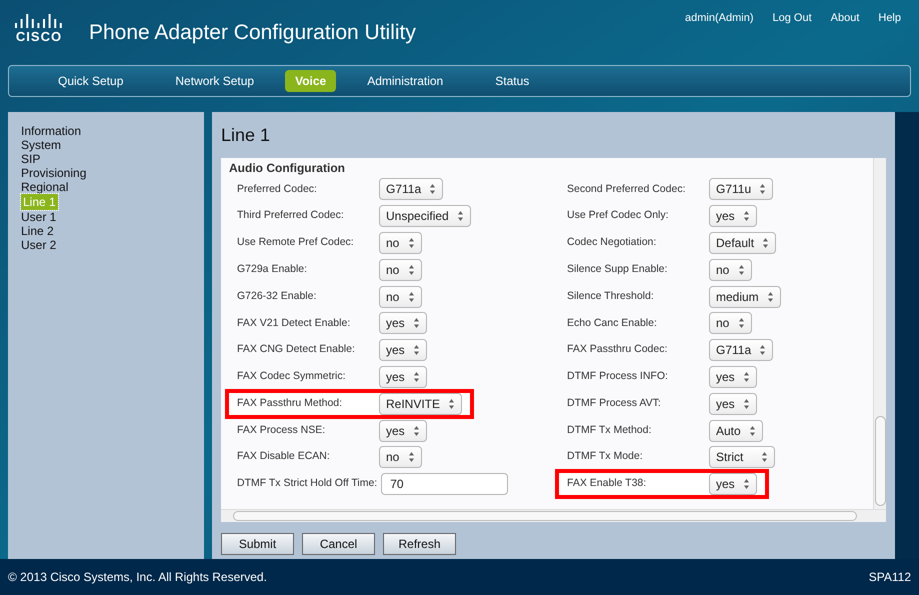  What do you see at coordinates (44, 187) in the screenshot?
I see `sidebar-link: Regional` at bounding box center [44, 187].